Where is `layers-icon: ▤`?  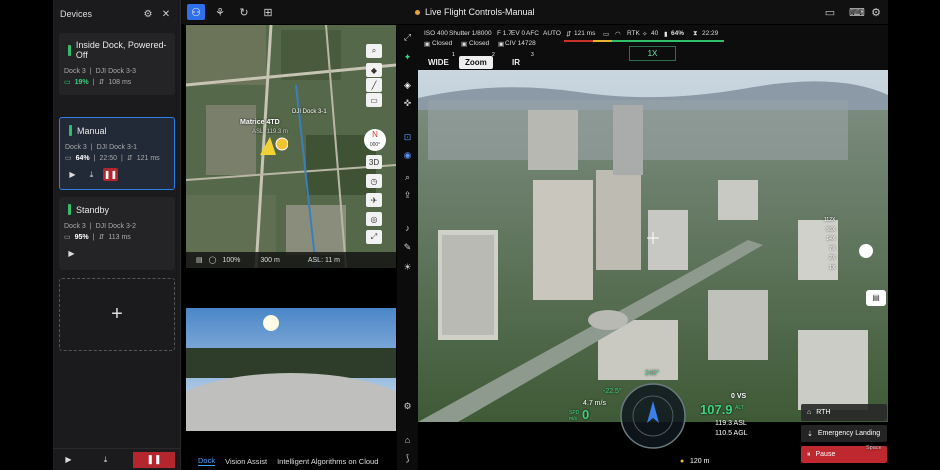
layers-icon: ▤ is located at coordinates (199, 260).